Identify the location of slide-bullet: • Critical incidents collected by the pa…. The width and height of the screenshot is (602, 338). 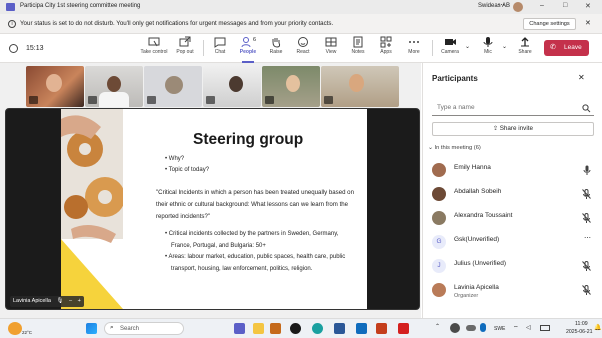
(252, 240).